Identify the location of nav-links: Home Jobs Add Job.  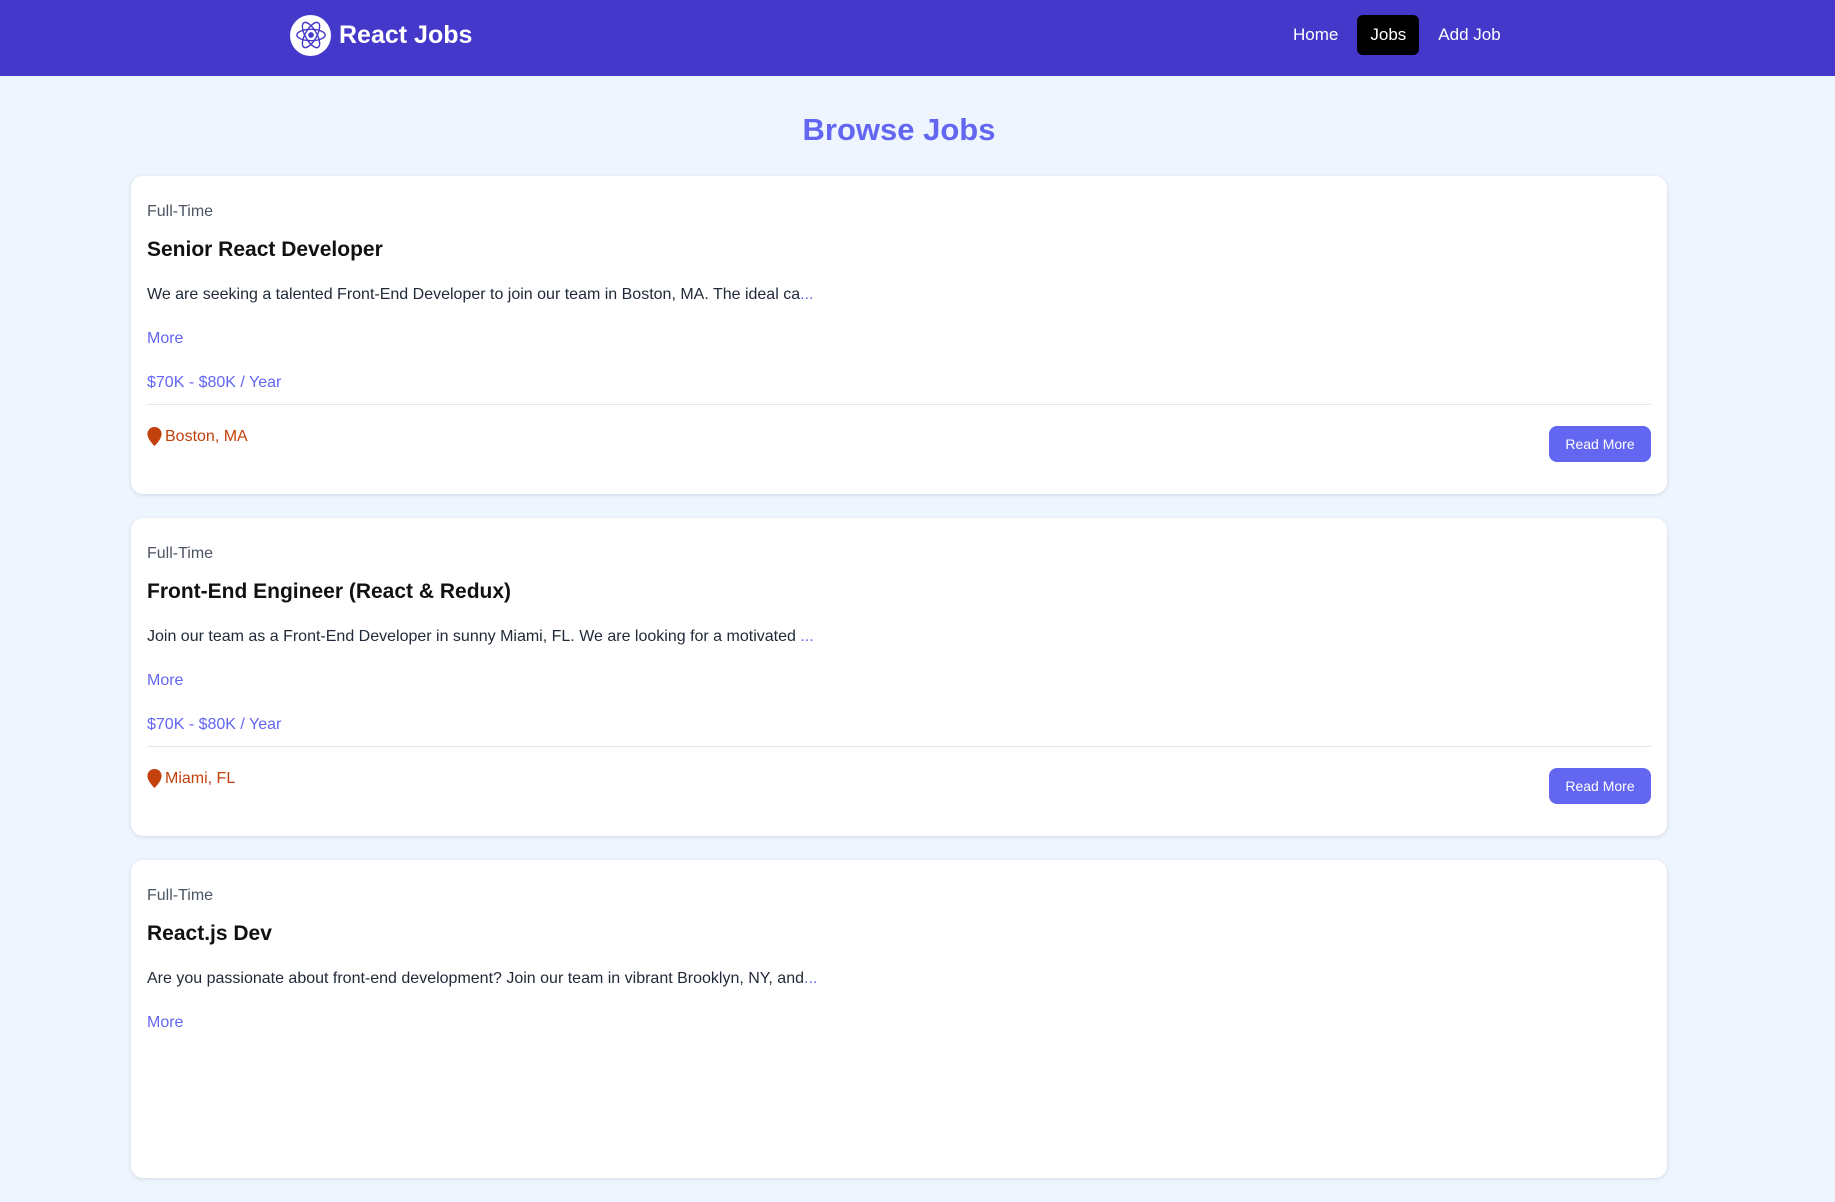
(1400, 35).